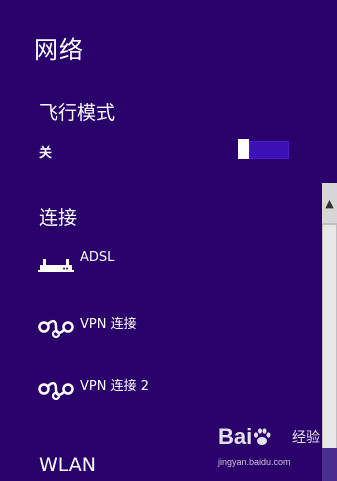  Describe the element at coordinates (329, 203) in the screenshot. I see `scroll-up-arrow-icon: ▲` at that location.